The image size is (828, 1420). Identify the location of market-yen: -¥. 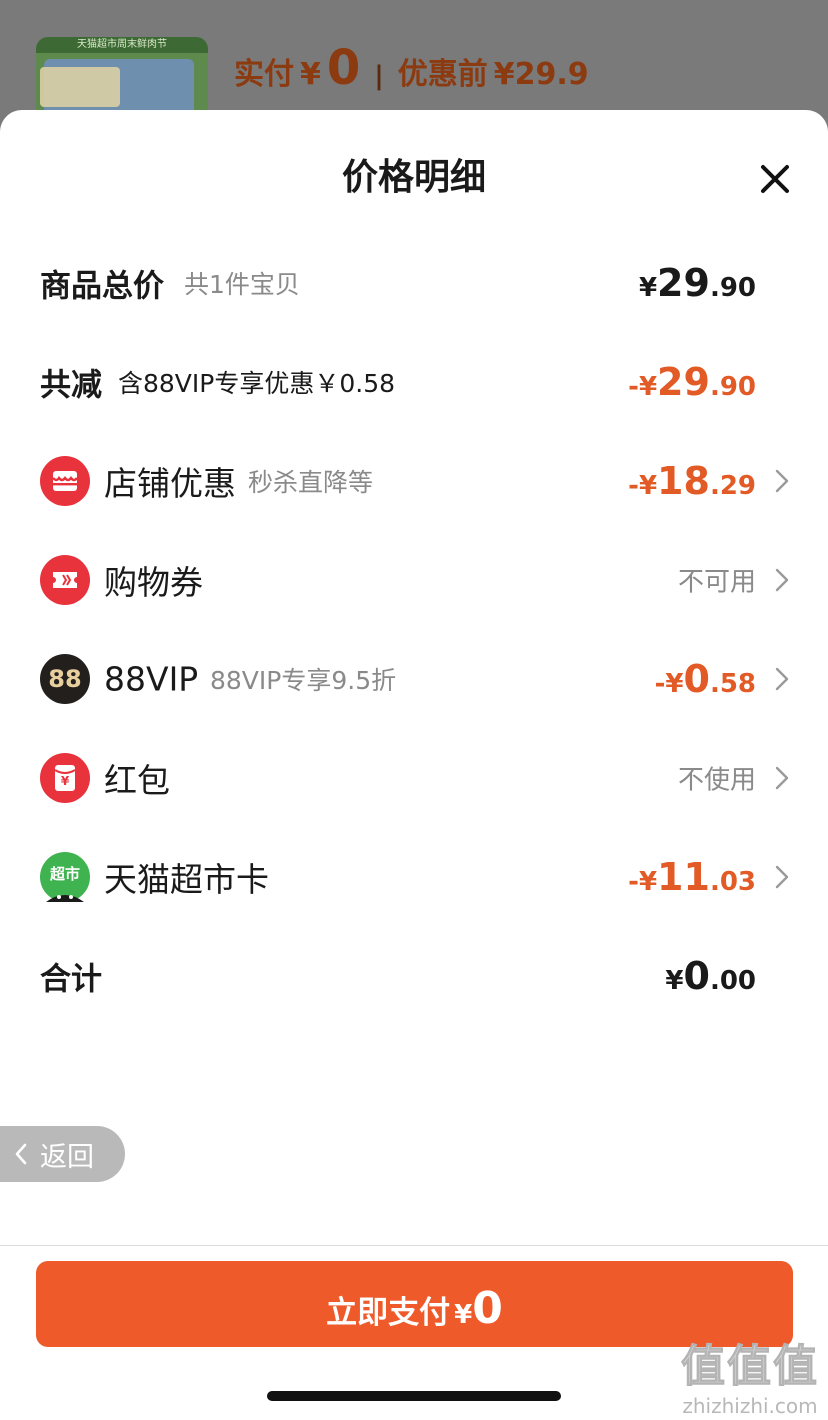
(643, 882).